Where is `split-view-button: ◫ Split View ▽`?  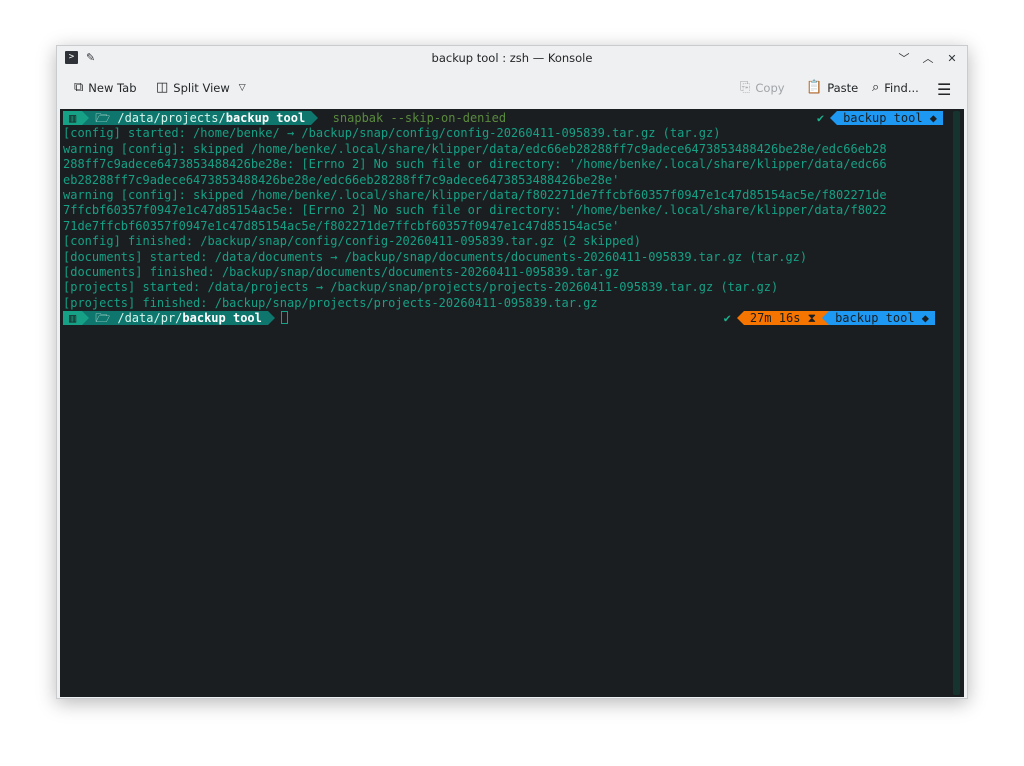
split-view-button: ◫ Split View ▽ is located at coordinates (201, 87).